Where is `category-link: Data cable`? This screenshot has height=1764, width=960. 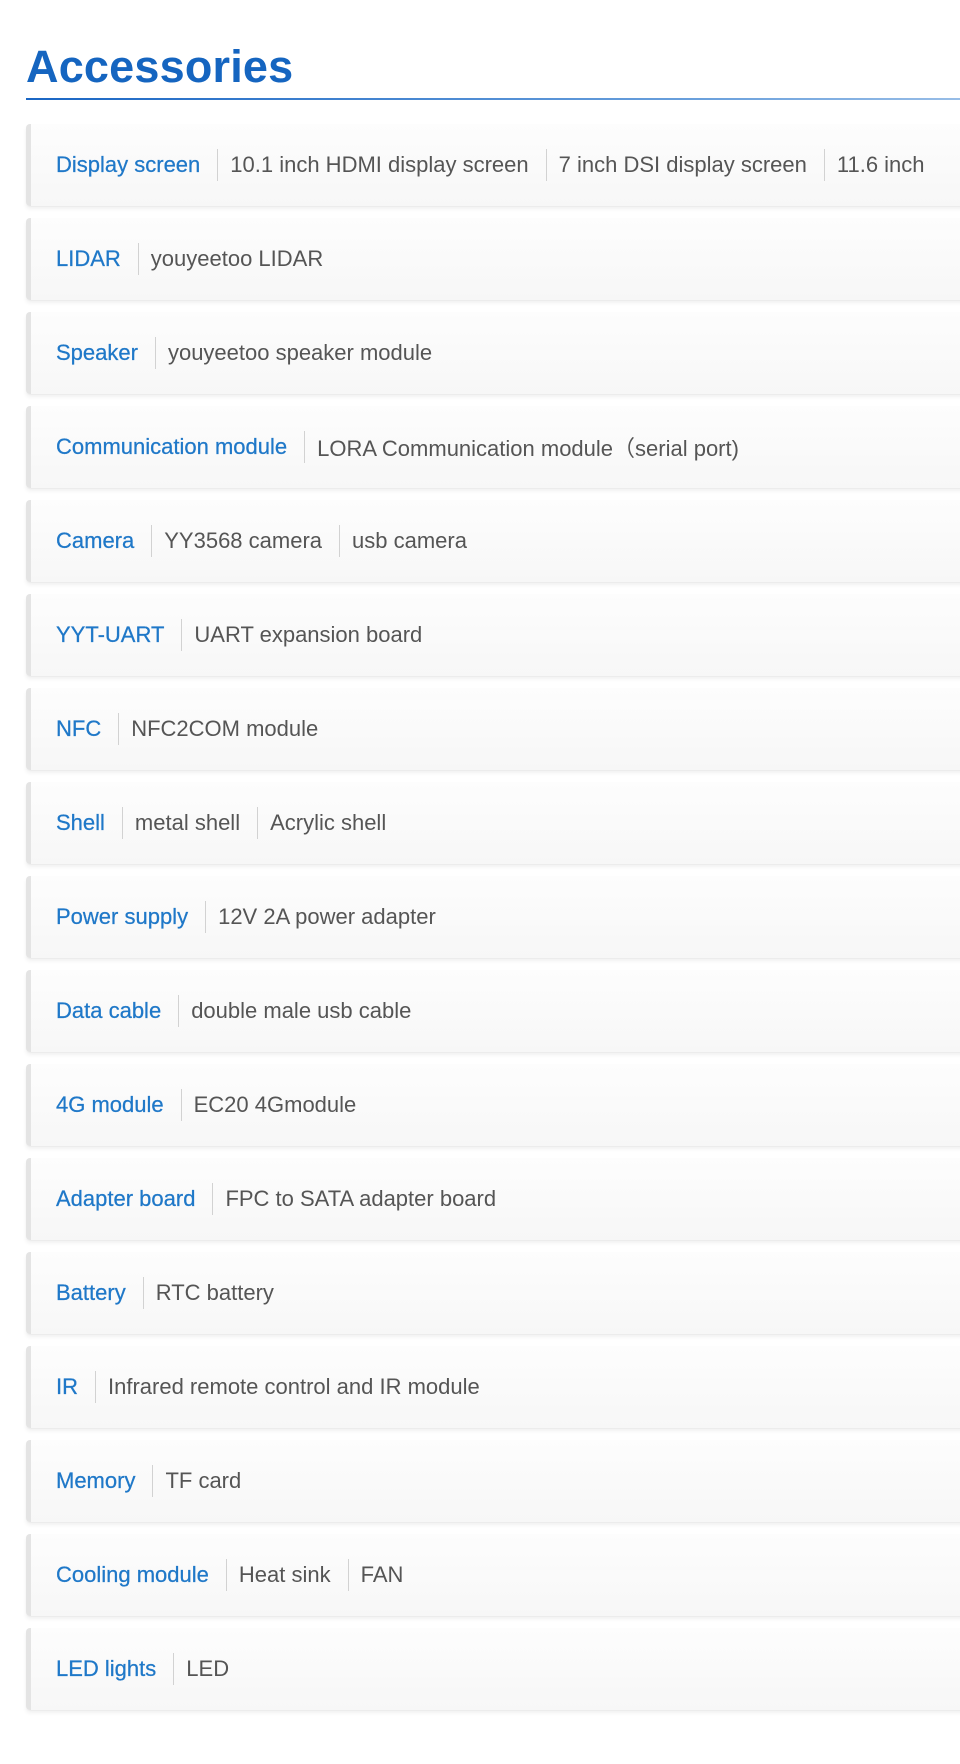 category-link: Data cable is located at coordinates (96, 1011).